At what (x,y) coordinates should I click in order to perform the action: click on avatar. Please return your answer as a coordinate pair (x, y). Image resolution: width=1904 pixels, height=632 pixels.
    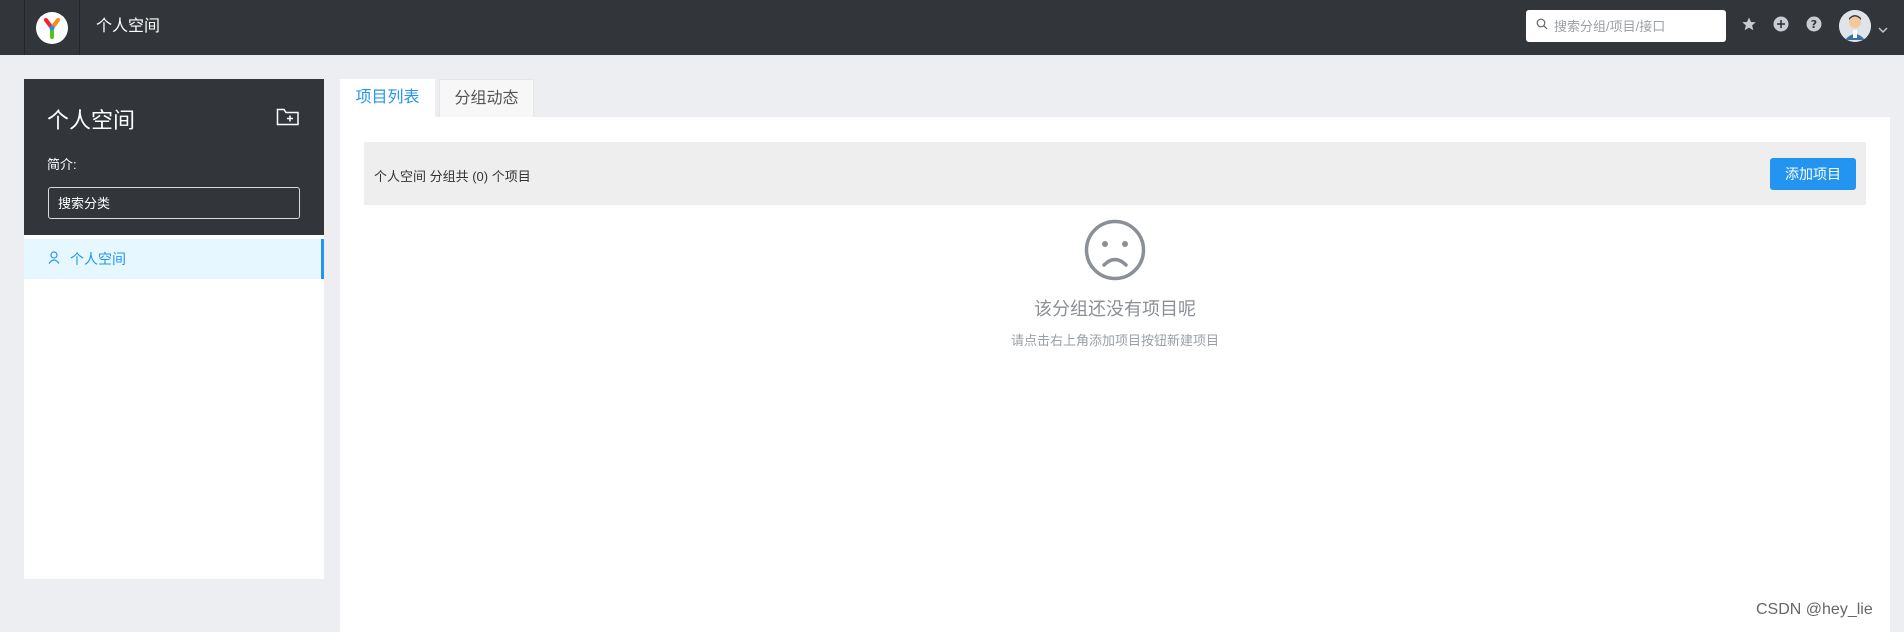
    Looking at the image, I should click on (1855, 26).